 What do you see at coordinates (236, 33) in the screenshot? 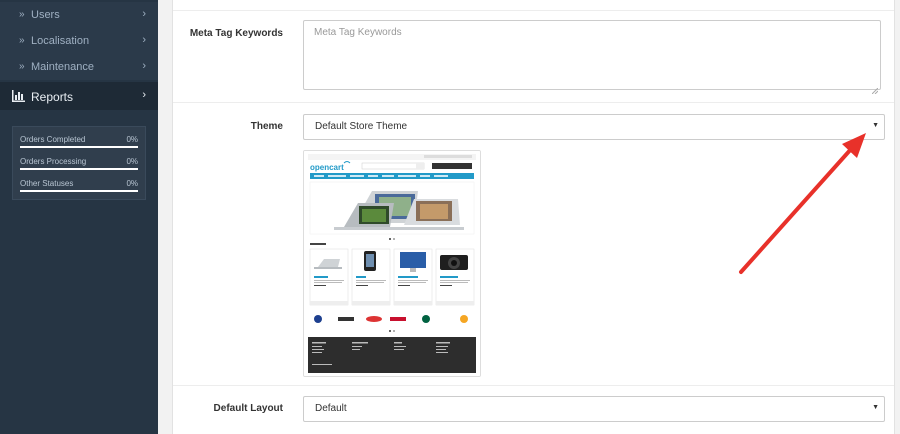
I see `meta-keywords-label: Meta Tag Keywords` at bounding box center [236, 33].